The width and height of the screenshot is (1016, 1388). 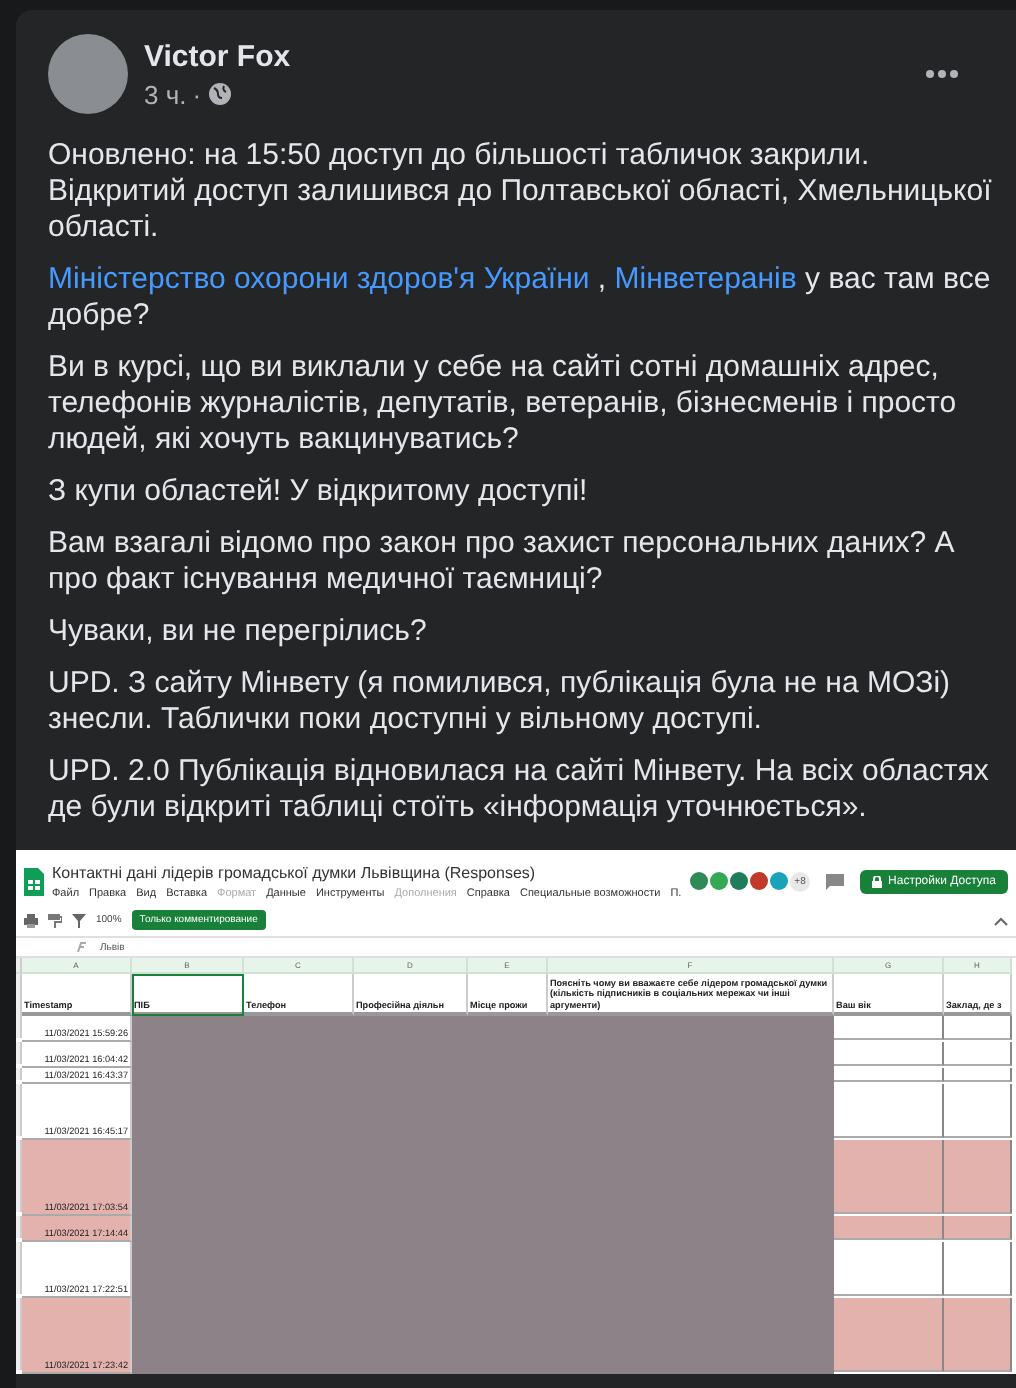 I want to click on post-time: 3 ч., so click(x=165, y=94).